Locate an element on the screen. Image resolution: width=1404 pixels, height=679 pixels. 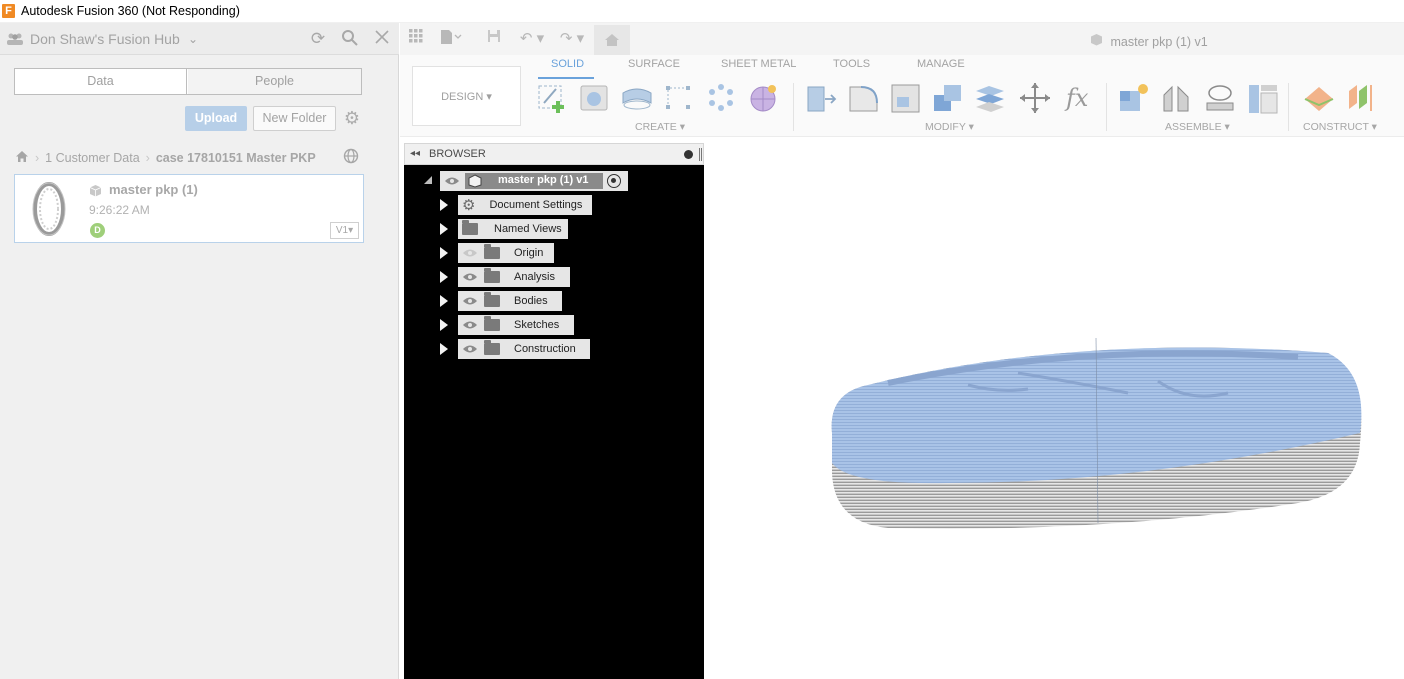
form-icon is located at coordinates (763, 98).